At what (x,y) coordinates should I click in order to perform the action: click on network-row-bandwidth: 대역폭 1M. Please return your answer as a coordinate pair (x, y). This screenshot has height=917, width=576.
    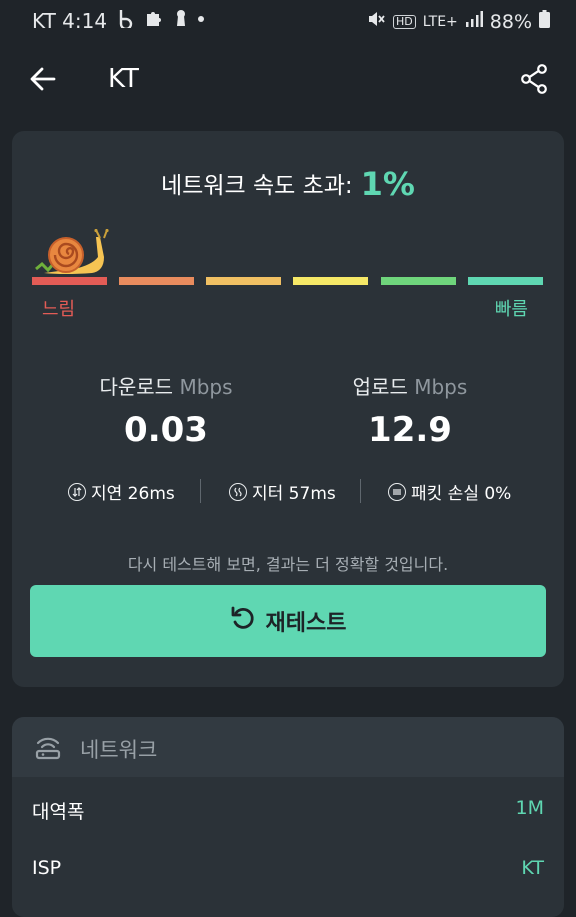
    Looking at the image, I should click on (288, 809).